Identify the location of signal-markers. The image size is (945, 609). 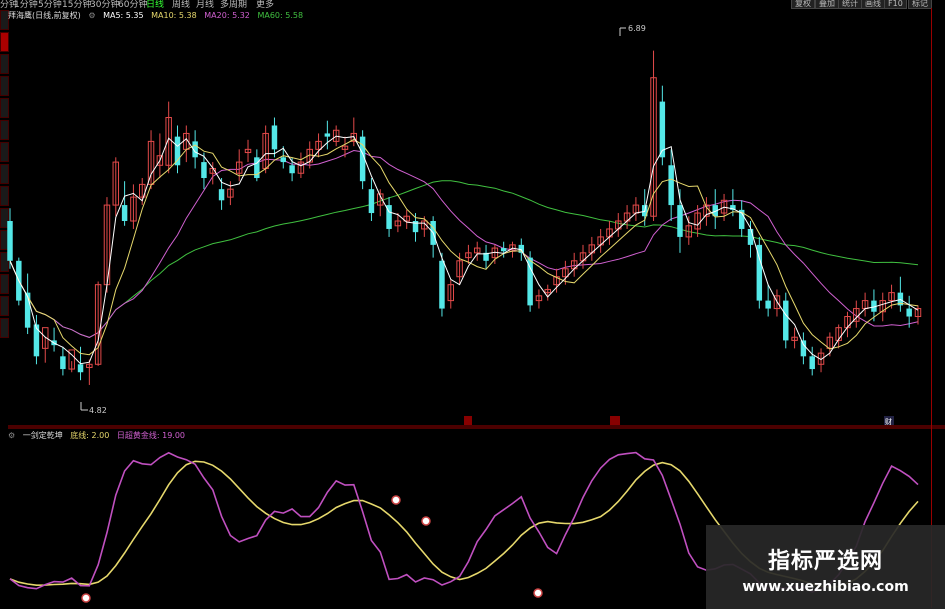
(312, 549).